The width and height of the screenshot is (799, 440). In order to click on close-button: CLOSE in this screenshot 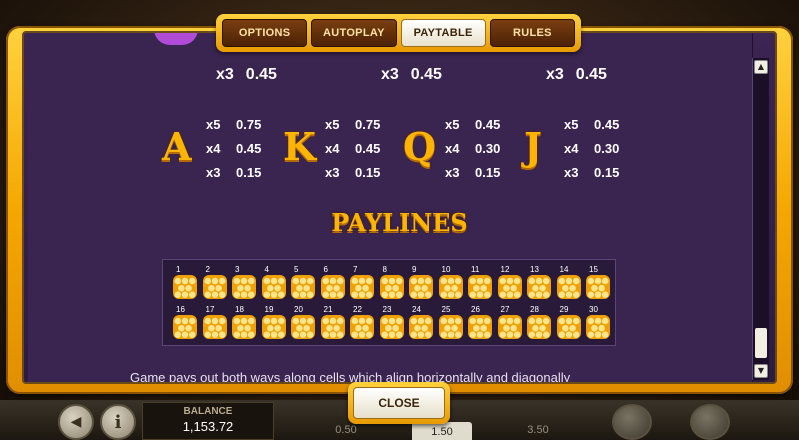, I will do `click(399, 403)`.